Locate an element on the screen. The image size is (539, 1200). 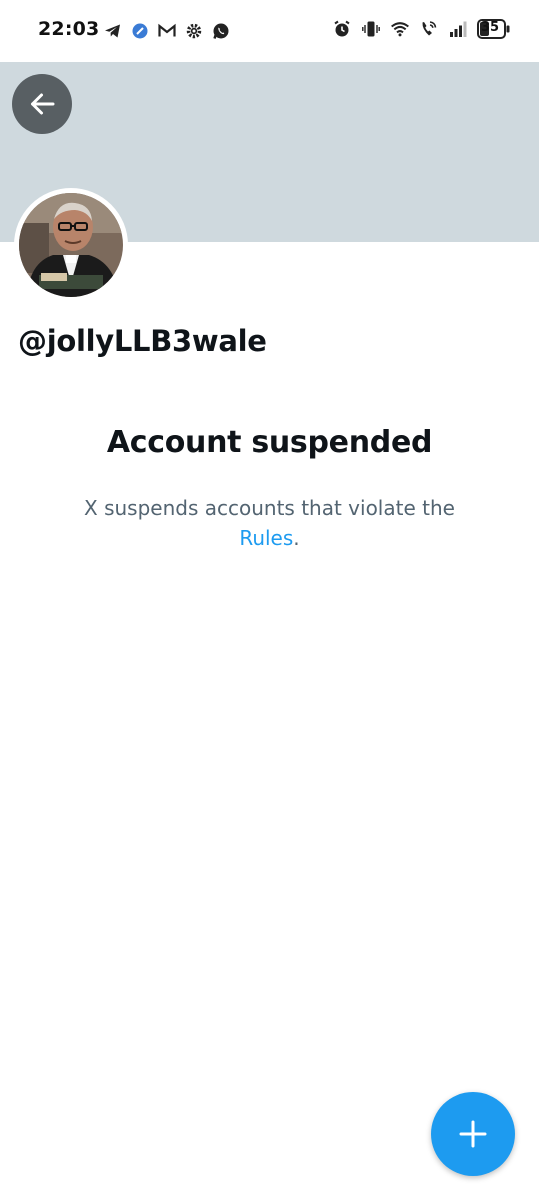
settings-icon is located at coordinates (194, 31).